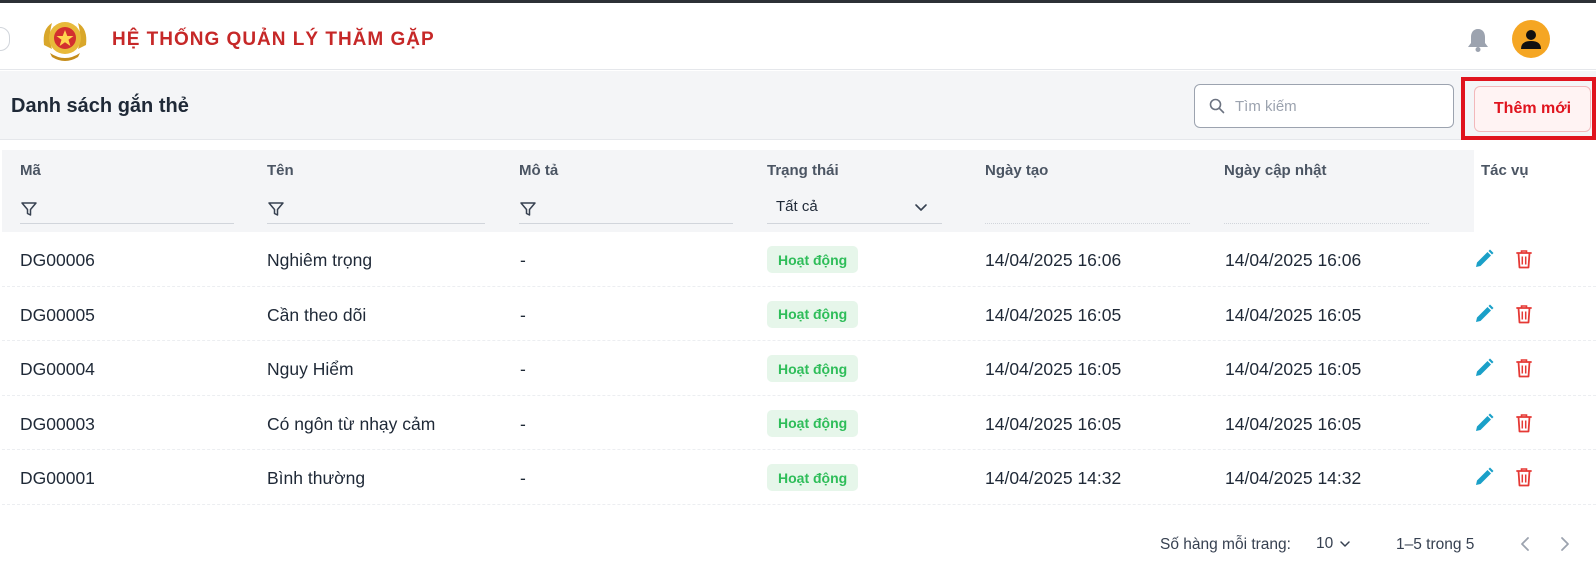 The width and height of the screenshot is (1596, 580). I want to click on page-title: Danh sách gắn thẻ, so click(100, 106).